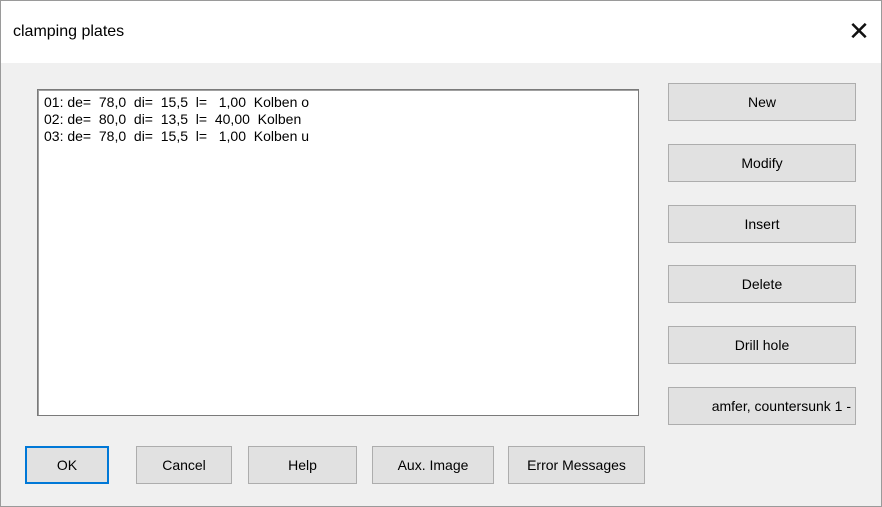  What do you see at coordinates (762, 102) in the screenshot?
I see `new-button: New` at bounding box center [762, 102].